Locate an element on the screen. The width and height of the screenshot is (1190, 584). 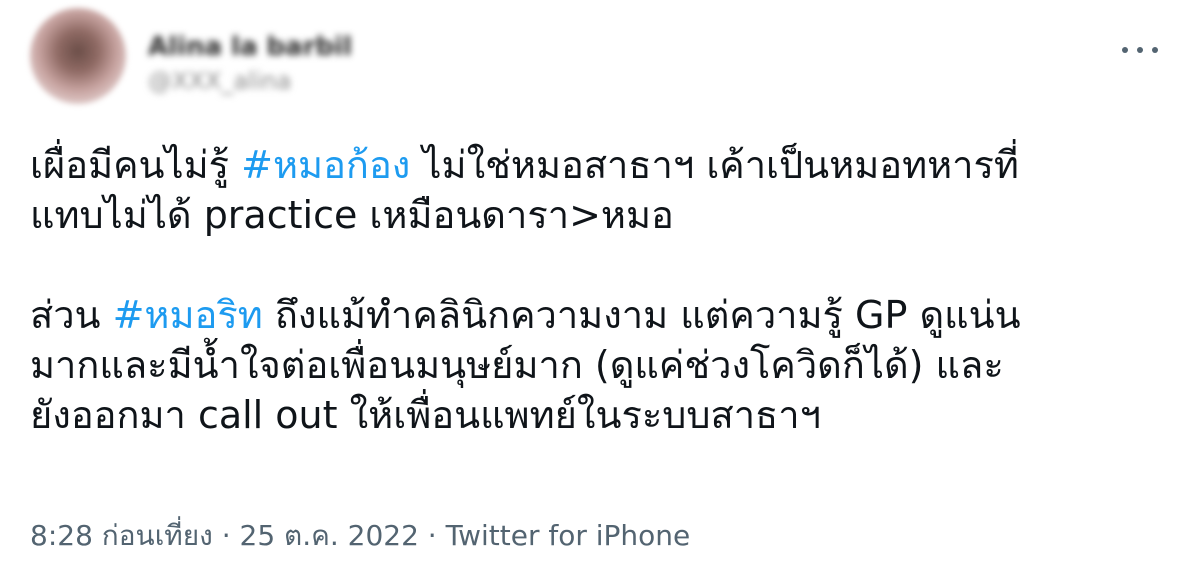
user-info: Alina la barbil @XXX_alina is located at coordinates (298, 70).